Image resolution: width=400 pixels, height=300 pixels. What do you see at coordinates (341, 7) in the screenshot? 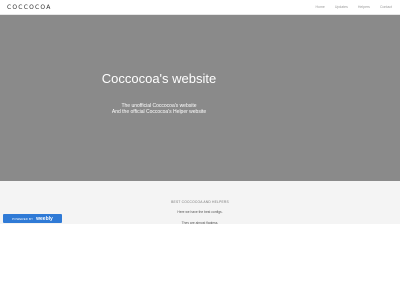
I see `nav-updates: Updates` at bounding box center [341, 7].